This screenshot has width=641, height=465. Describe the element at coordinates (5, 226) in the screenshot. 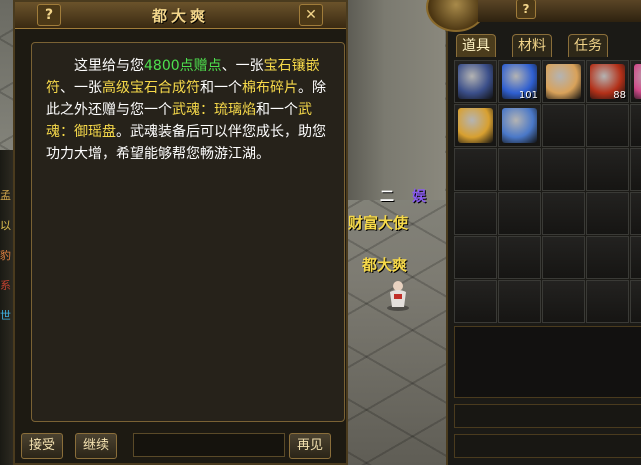

I see `hud-fragment: 以` at that location.